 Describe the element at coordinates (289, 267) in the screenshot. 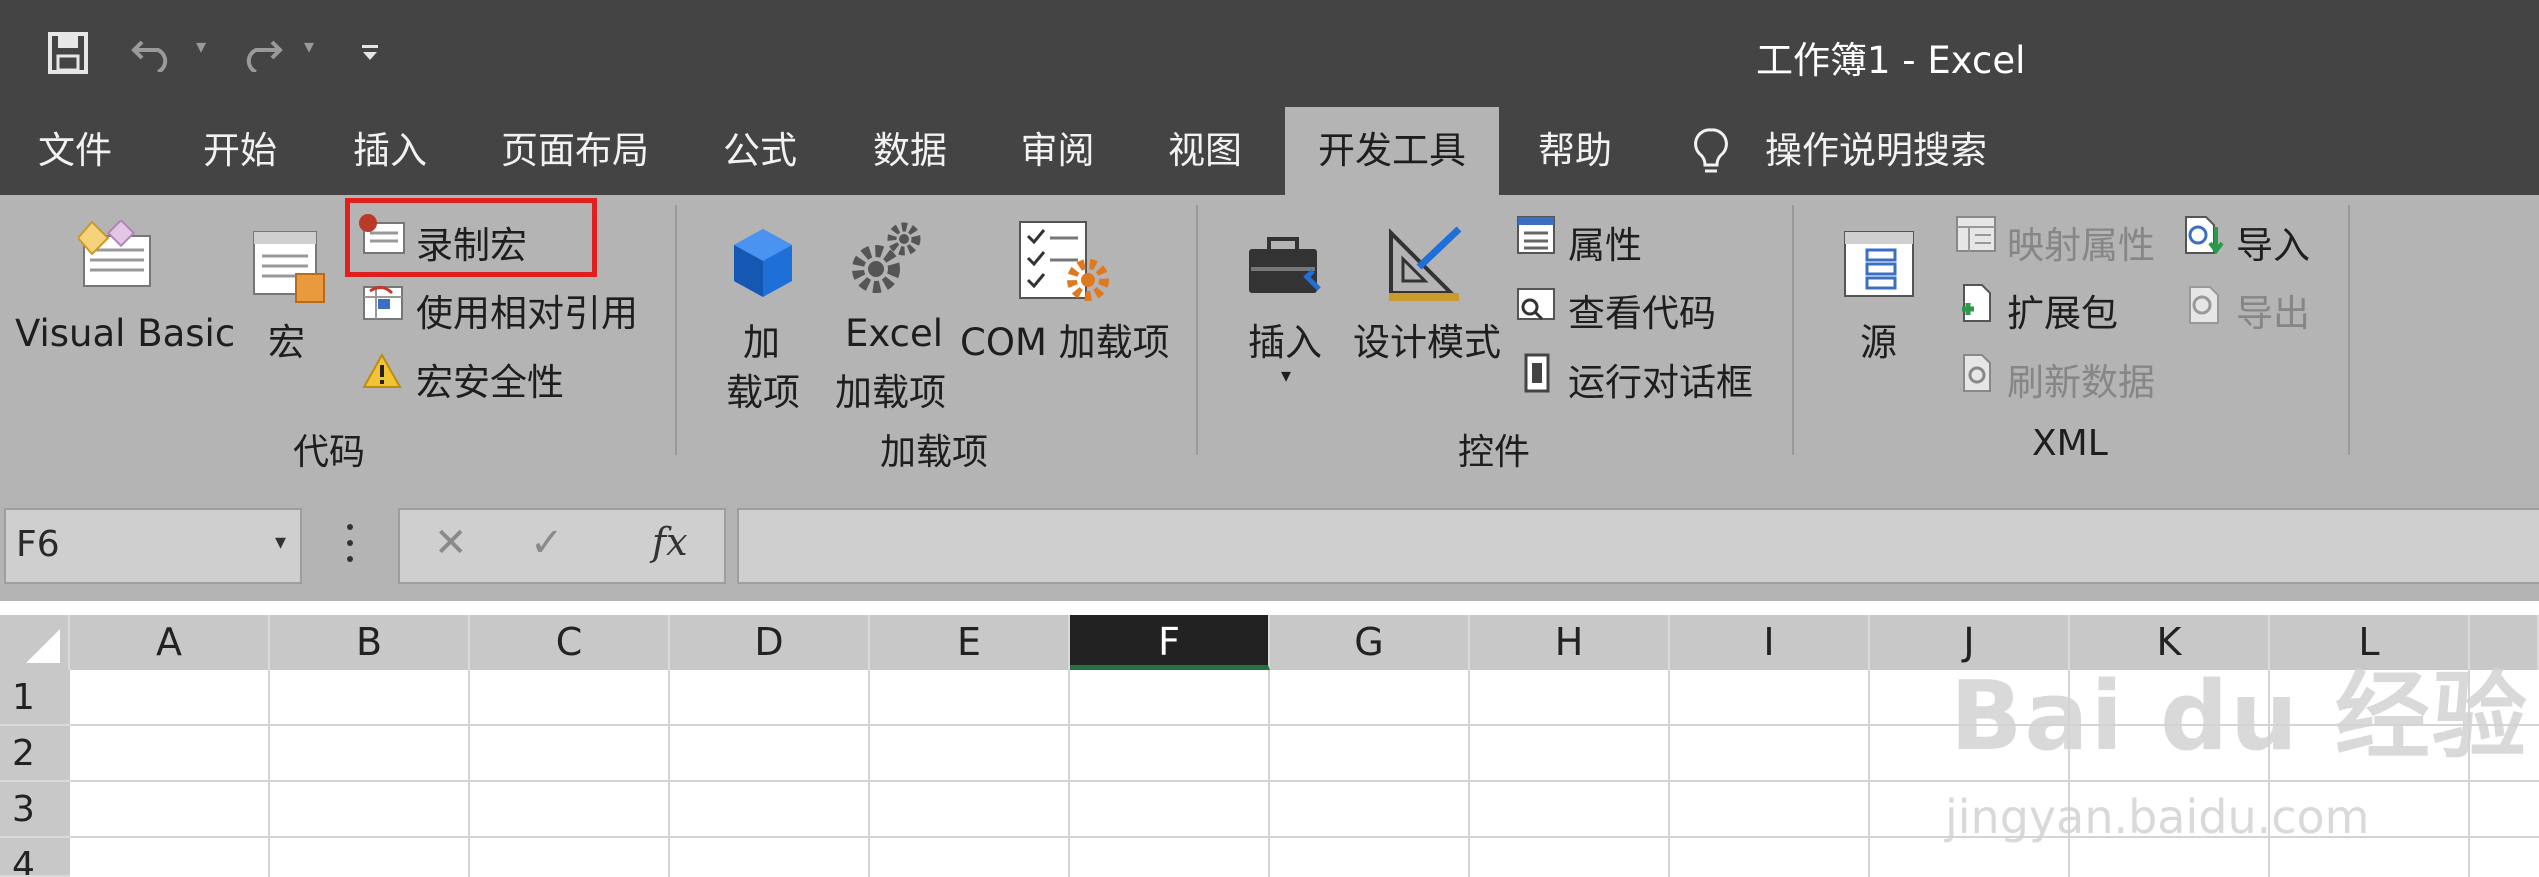

I see `macros-icon` at that location.